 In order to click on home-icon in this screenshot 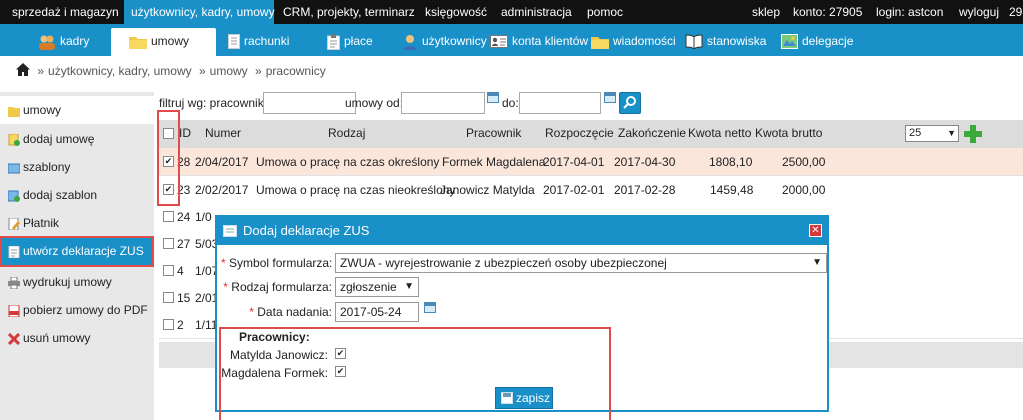, I will do `click(23, 69)`.